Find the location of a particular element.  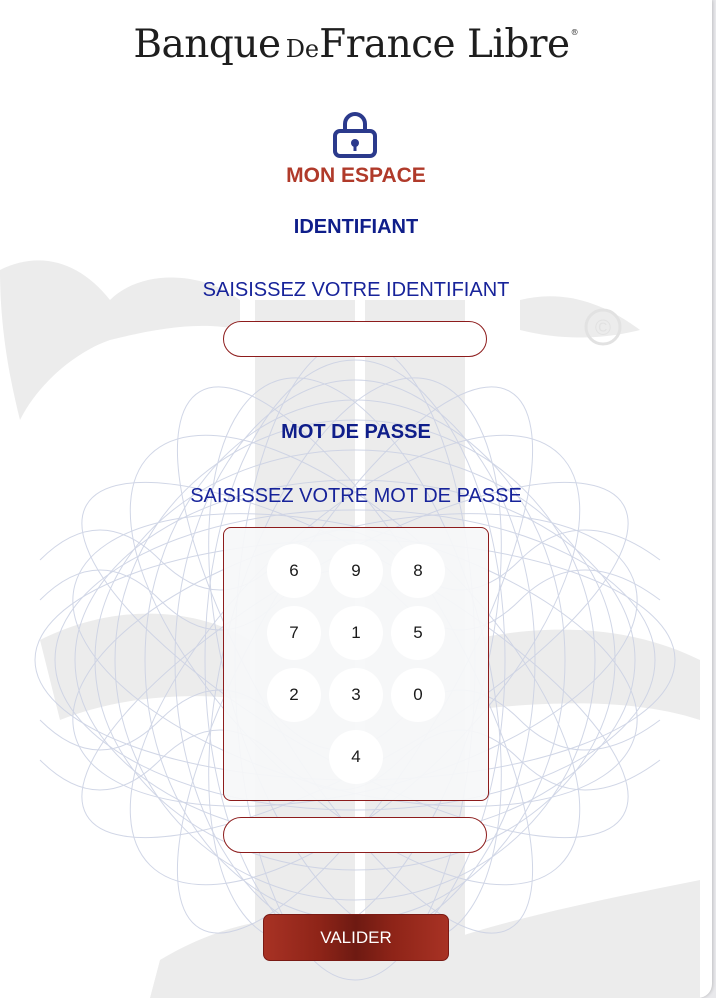

password-title: MOT DE PASSE is located at coordinates (356, 432).